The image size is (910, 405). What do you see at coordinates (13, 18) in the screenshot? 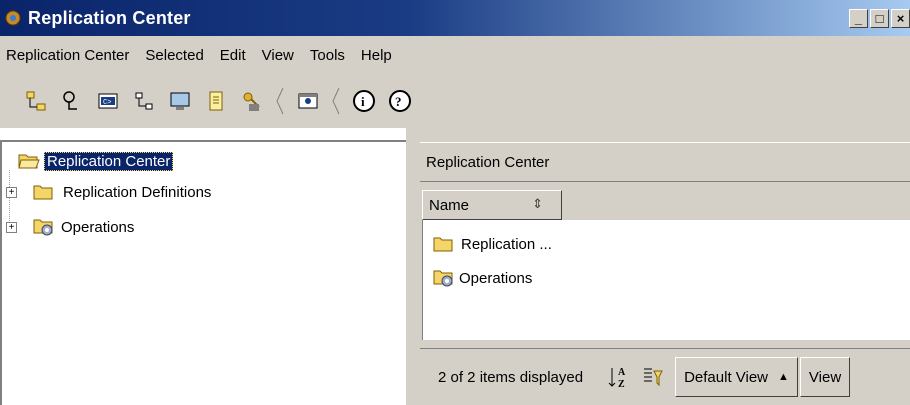
I see `replication-center-icon` at bounding box center [13, 18].